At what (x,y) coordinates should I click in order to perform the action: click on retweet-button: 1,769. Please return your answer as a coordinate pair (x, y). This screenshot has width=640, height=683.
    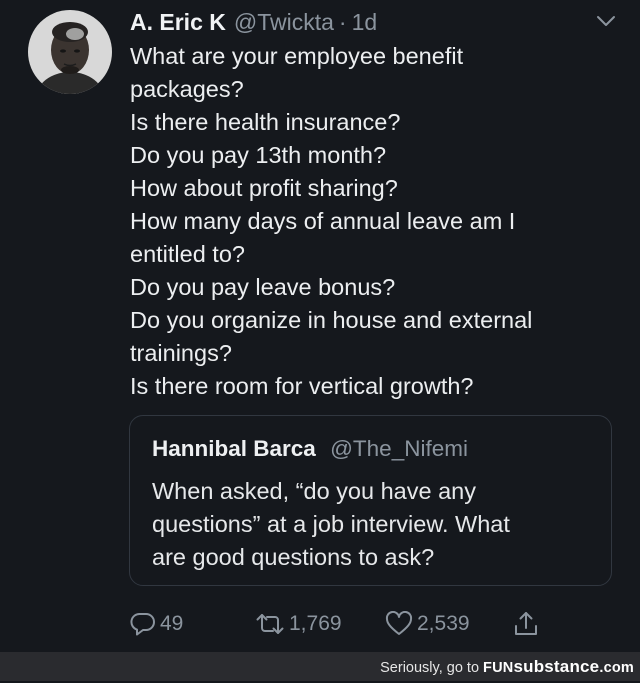
    Looking at the image, I should click on (298, 624).